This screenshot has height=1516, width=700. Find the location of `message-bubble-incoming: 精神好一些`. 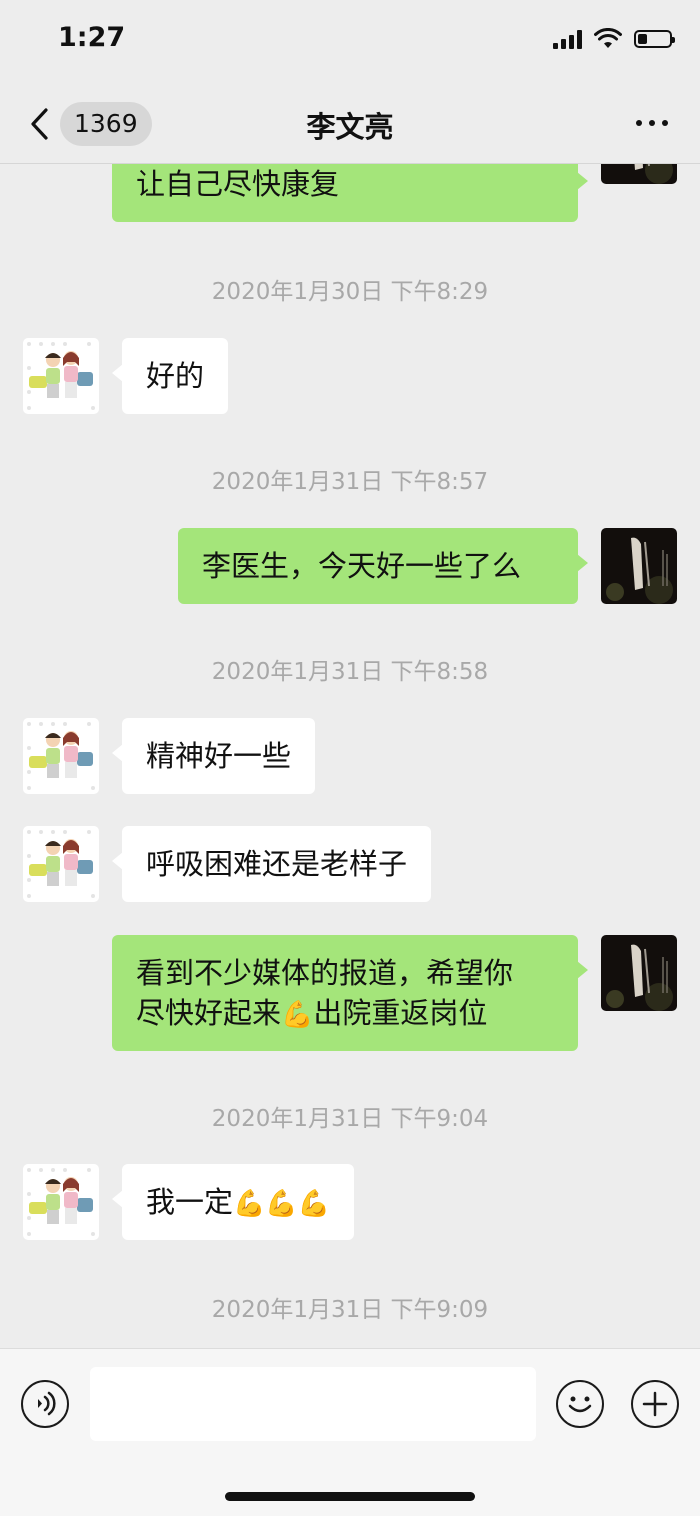

message-bubble-incoming: 精神好一些 is located at coordinates (213, 756).